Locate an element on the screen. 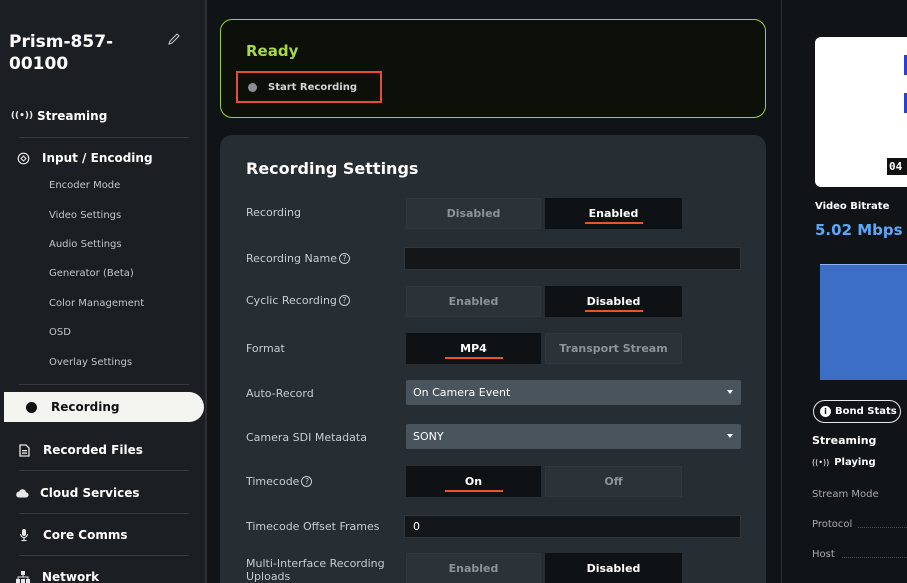 Image resolution: width=907 pixels, height=583 pixels. sidebar-item-label: Input / Encoding is located at coordinates (97, 158).